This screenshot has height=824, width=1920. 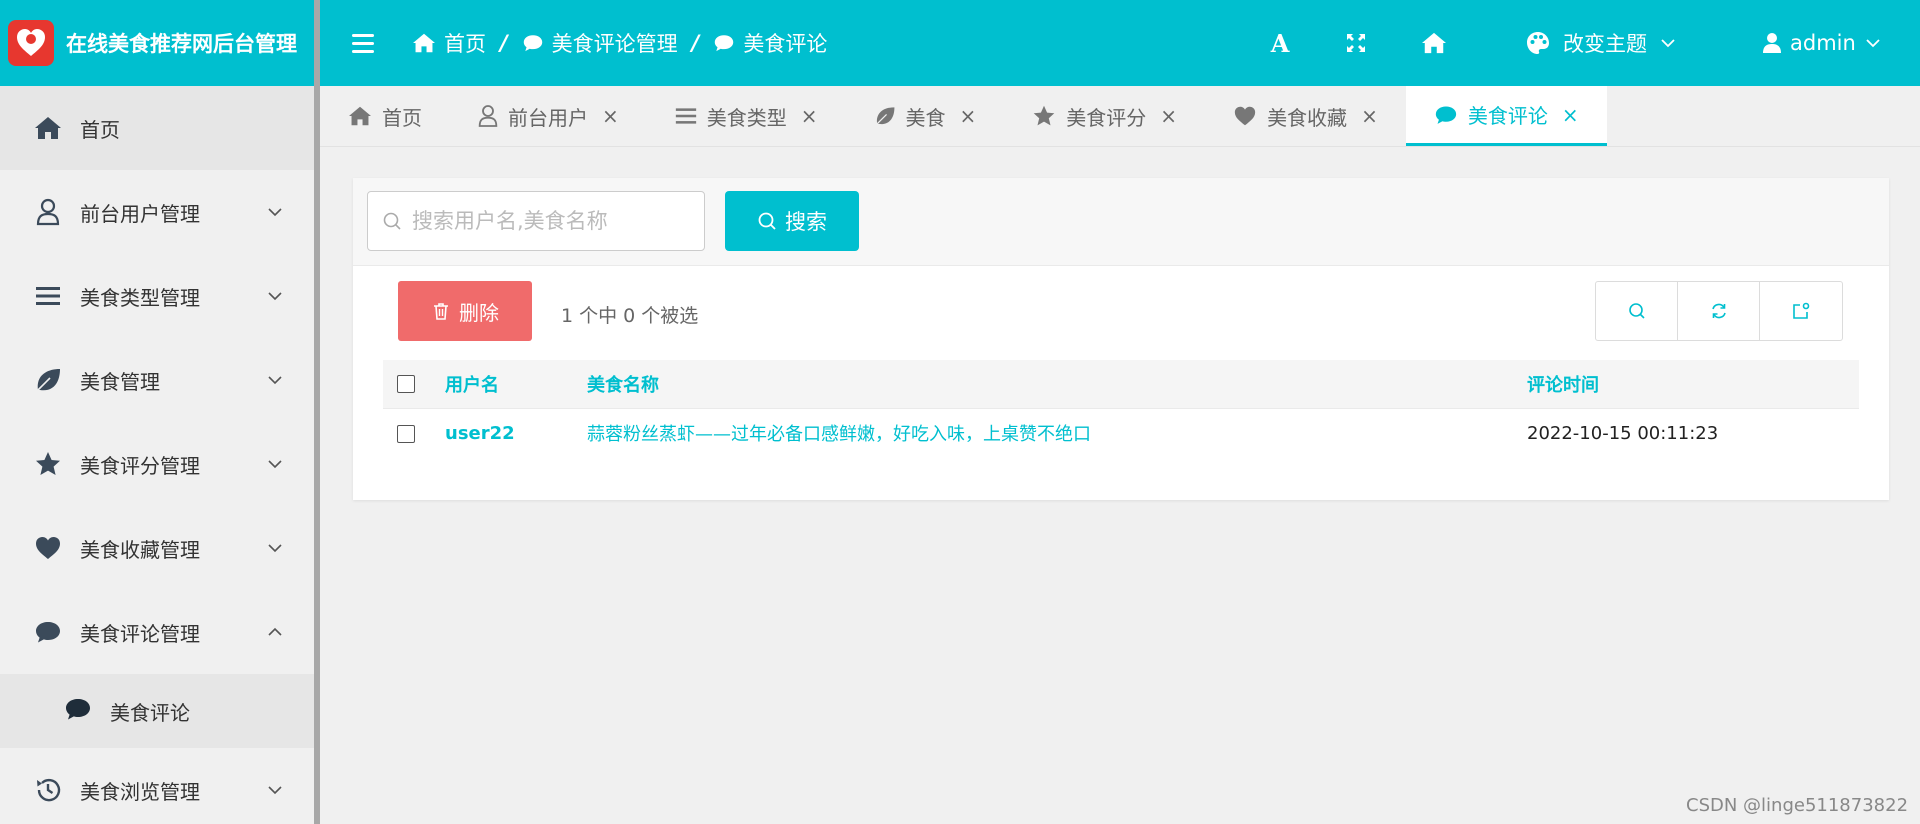 I want to click on tab-home: 首页, so click(x=385, y=116).